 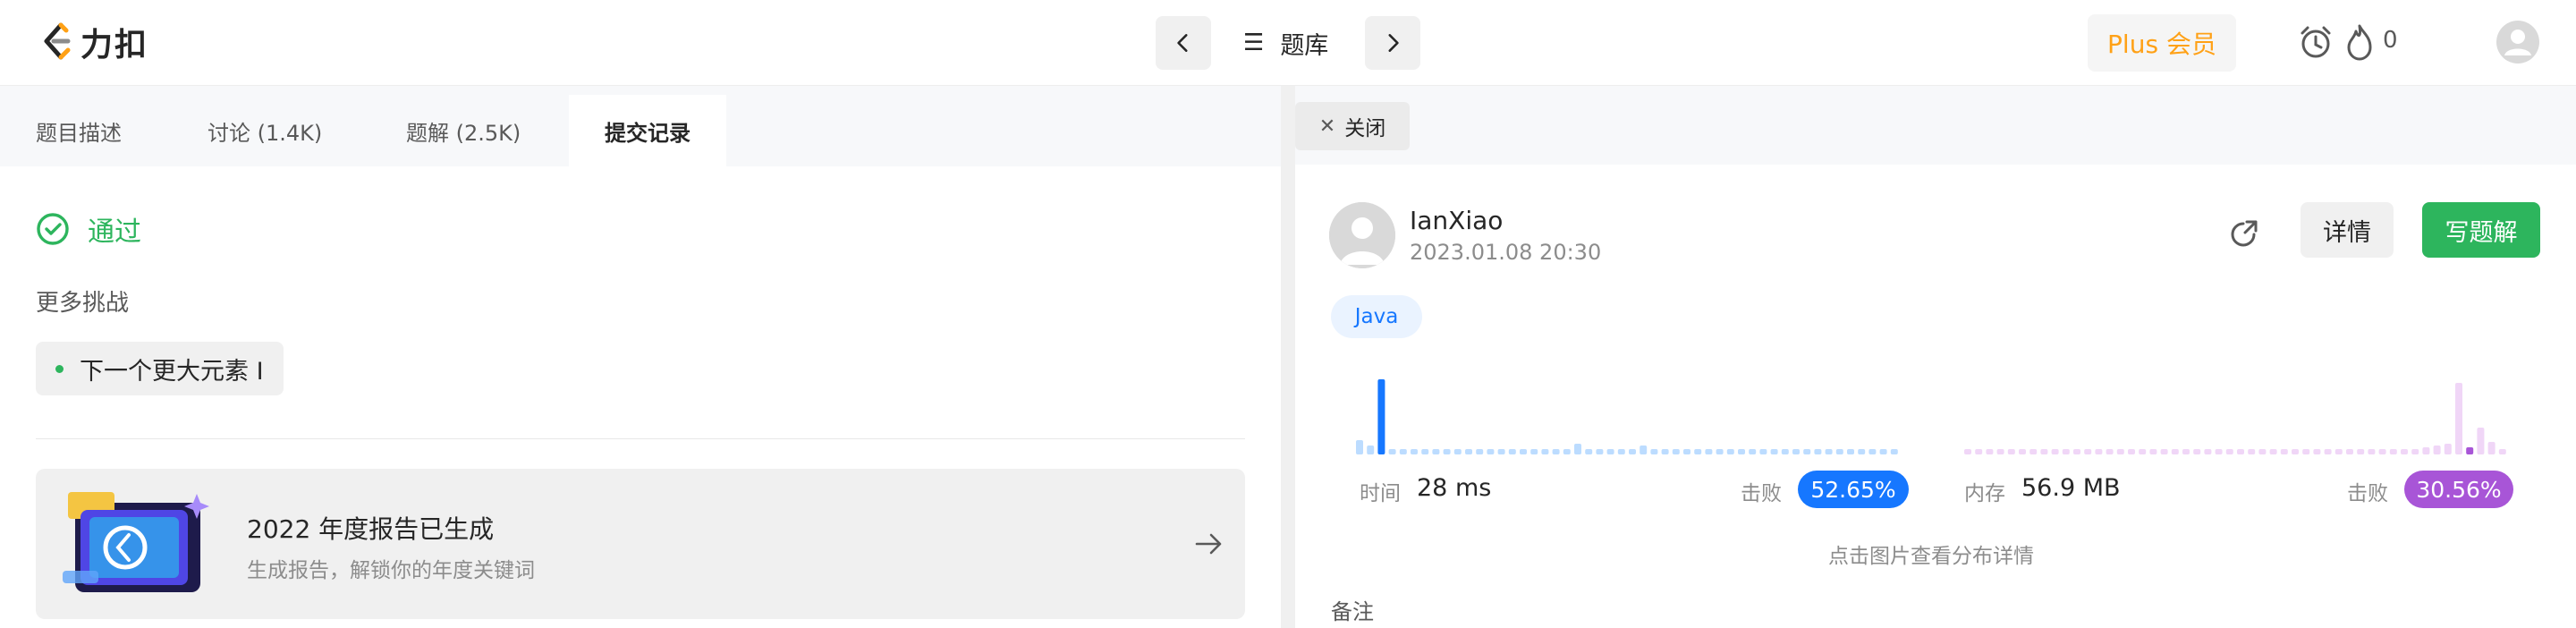 What do you see at coordinates (2390, 41) in the screenshot?
I see `streak-count: 0` at bounding box center [2390, 41].